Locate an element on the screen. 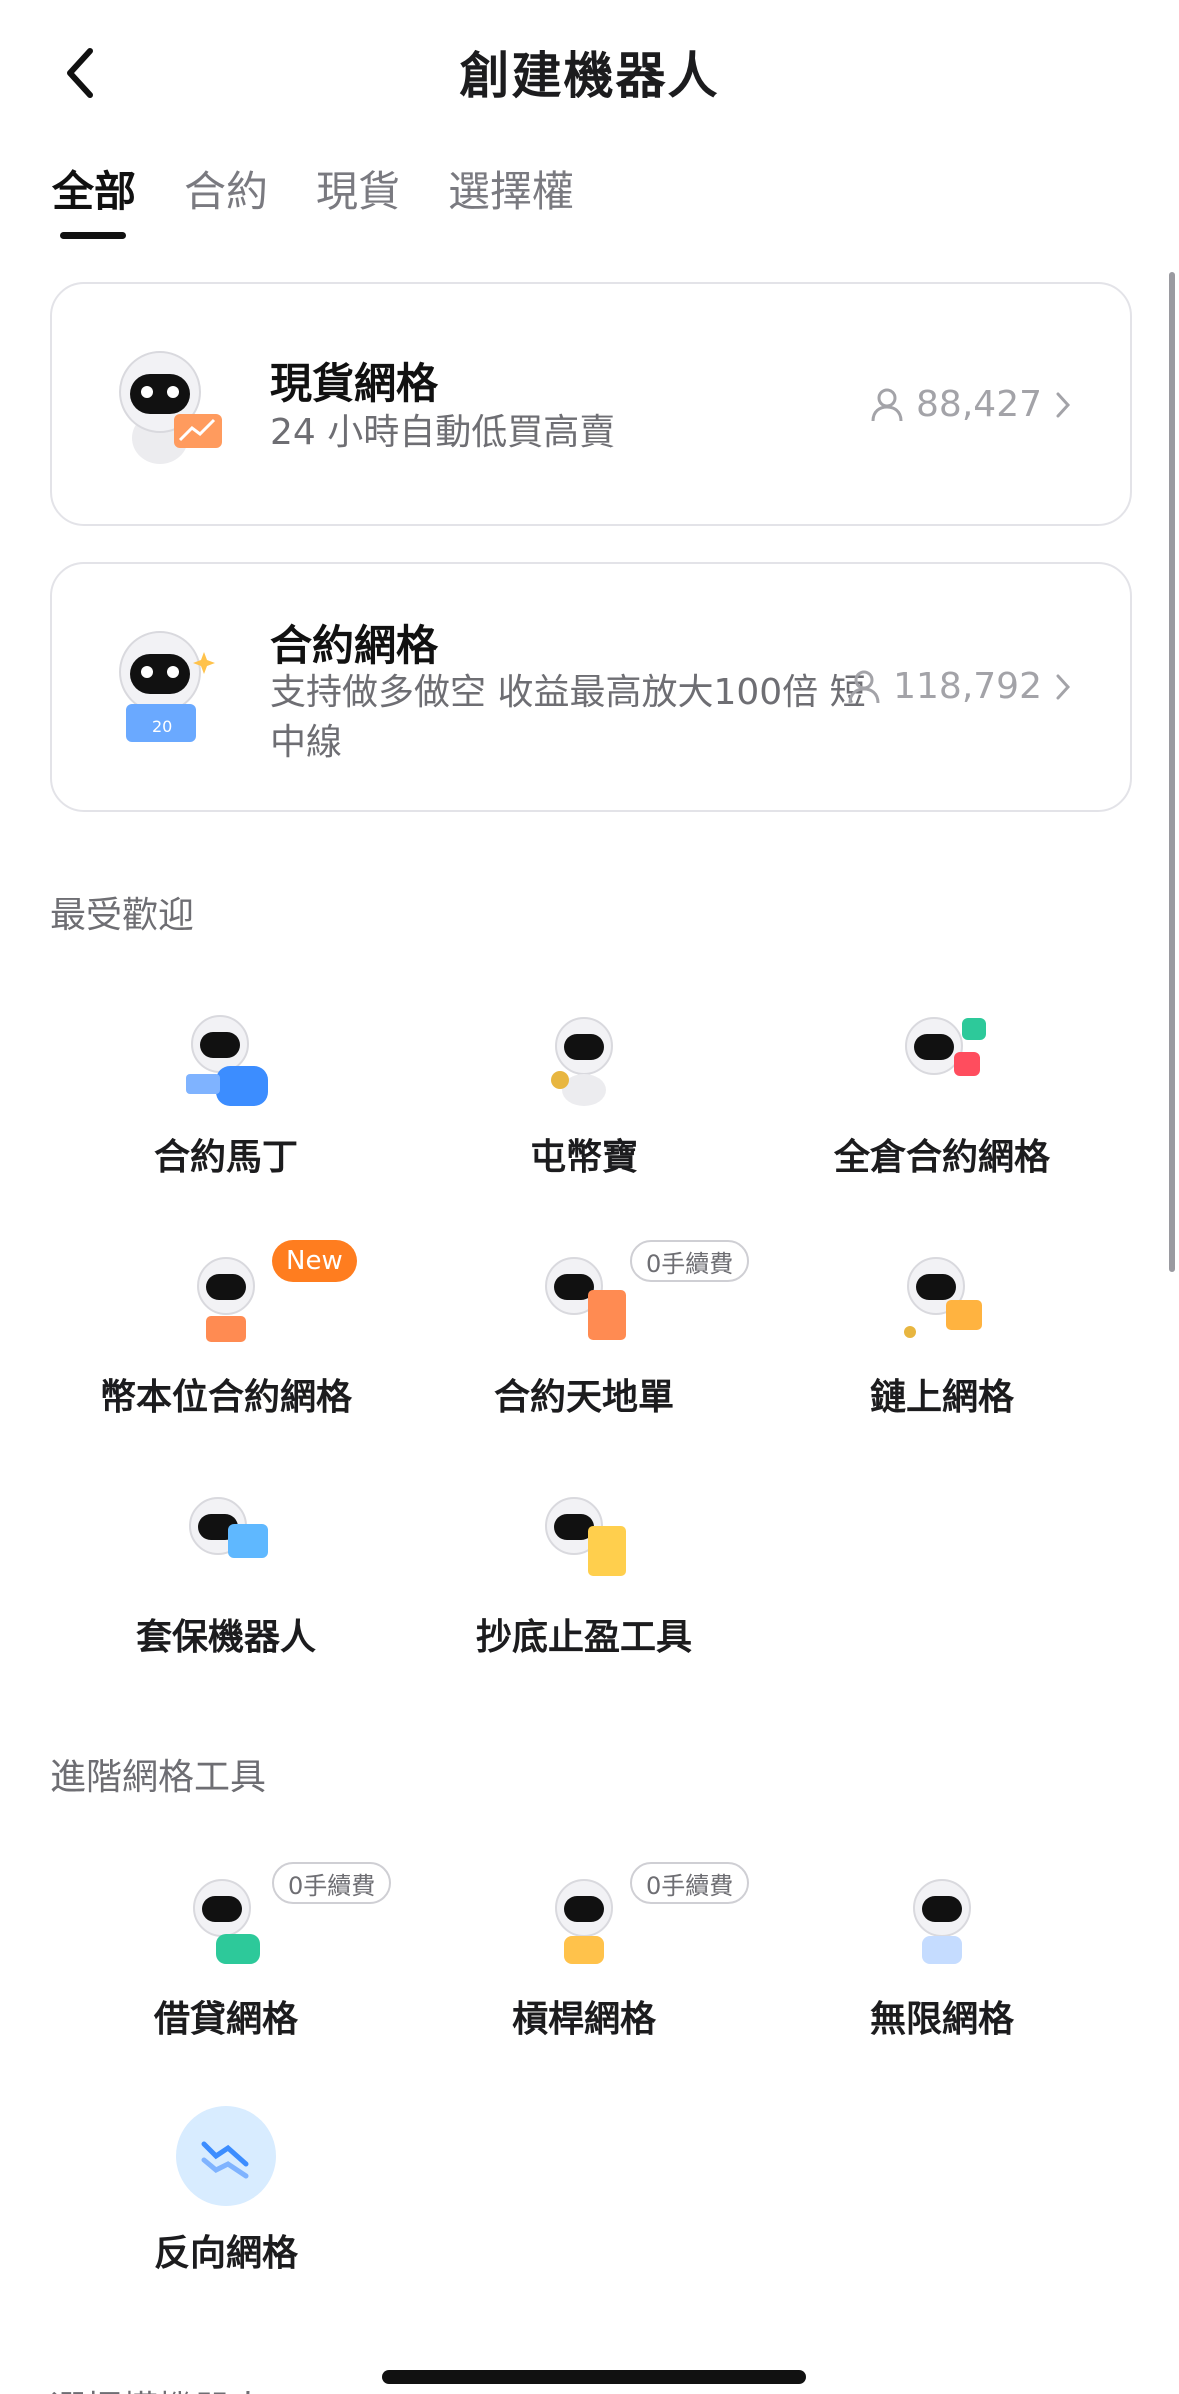 The width and height of the screenshot is (1179, 2394). user-count: 118,792 is located at coordinates (959, 686).